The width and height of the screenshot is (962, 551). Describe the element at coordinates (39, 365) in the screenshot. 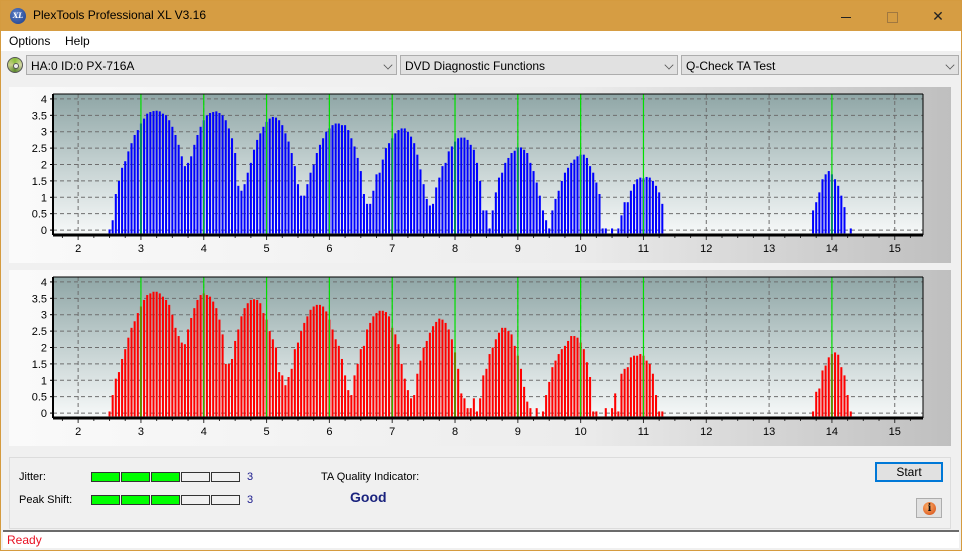

I see `y-tick-label: 1.5` at that location.